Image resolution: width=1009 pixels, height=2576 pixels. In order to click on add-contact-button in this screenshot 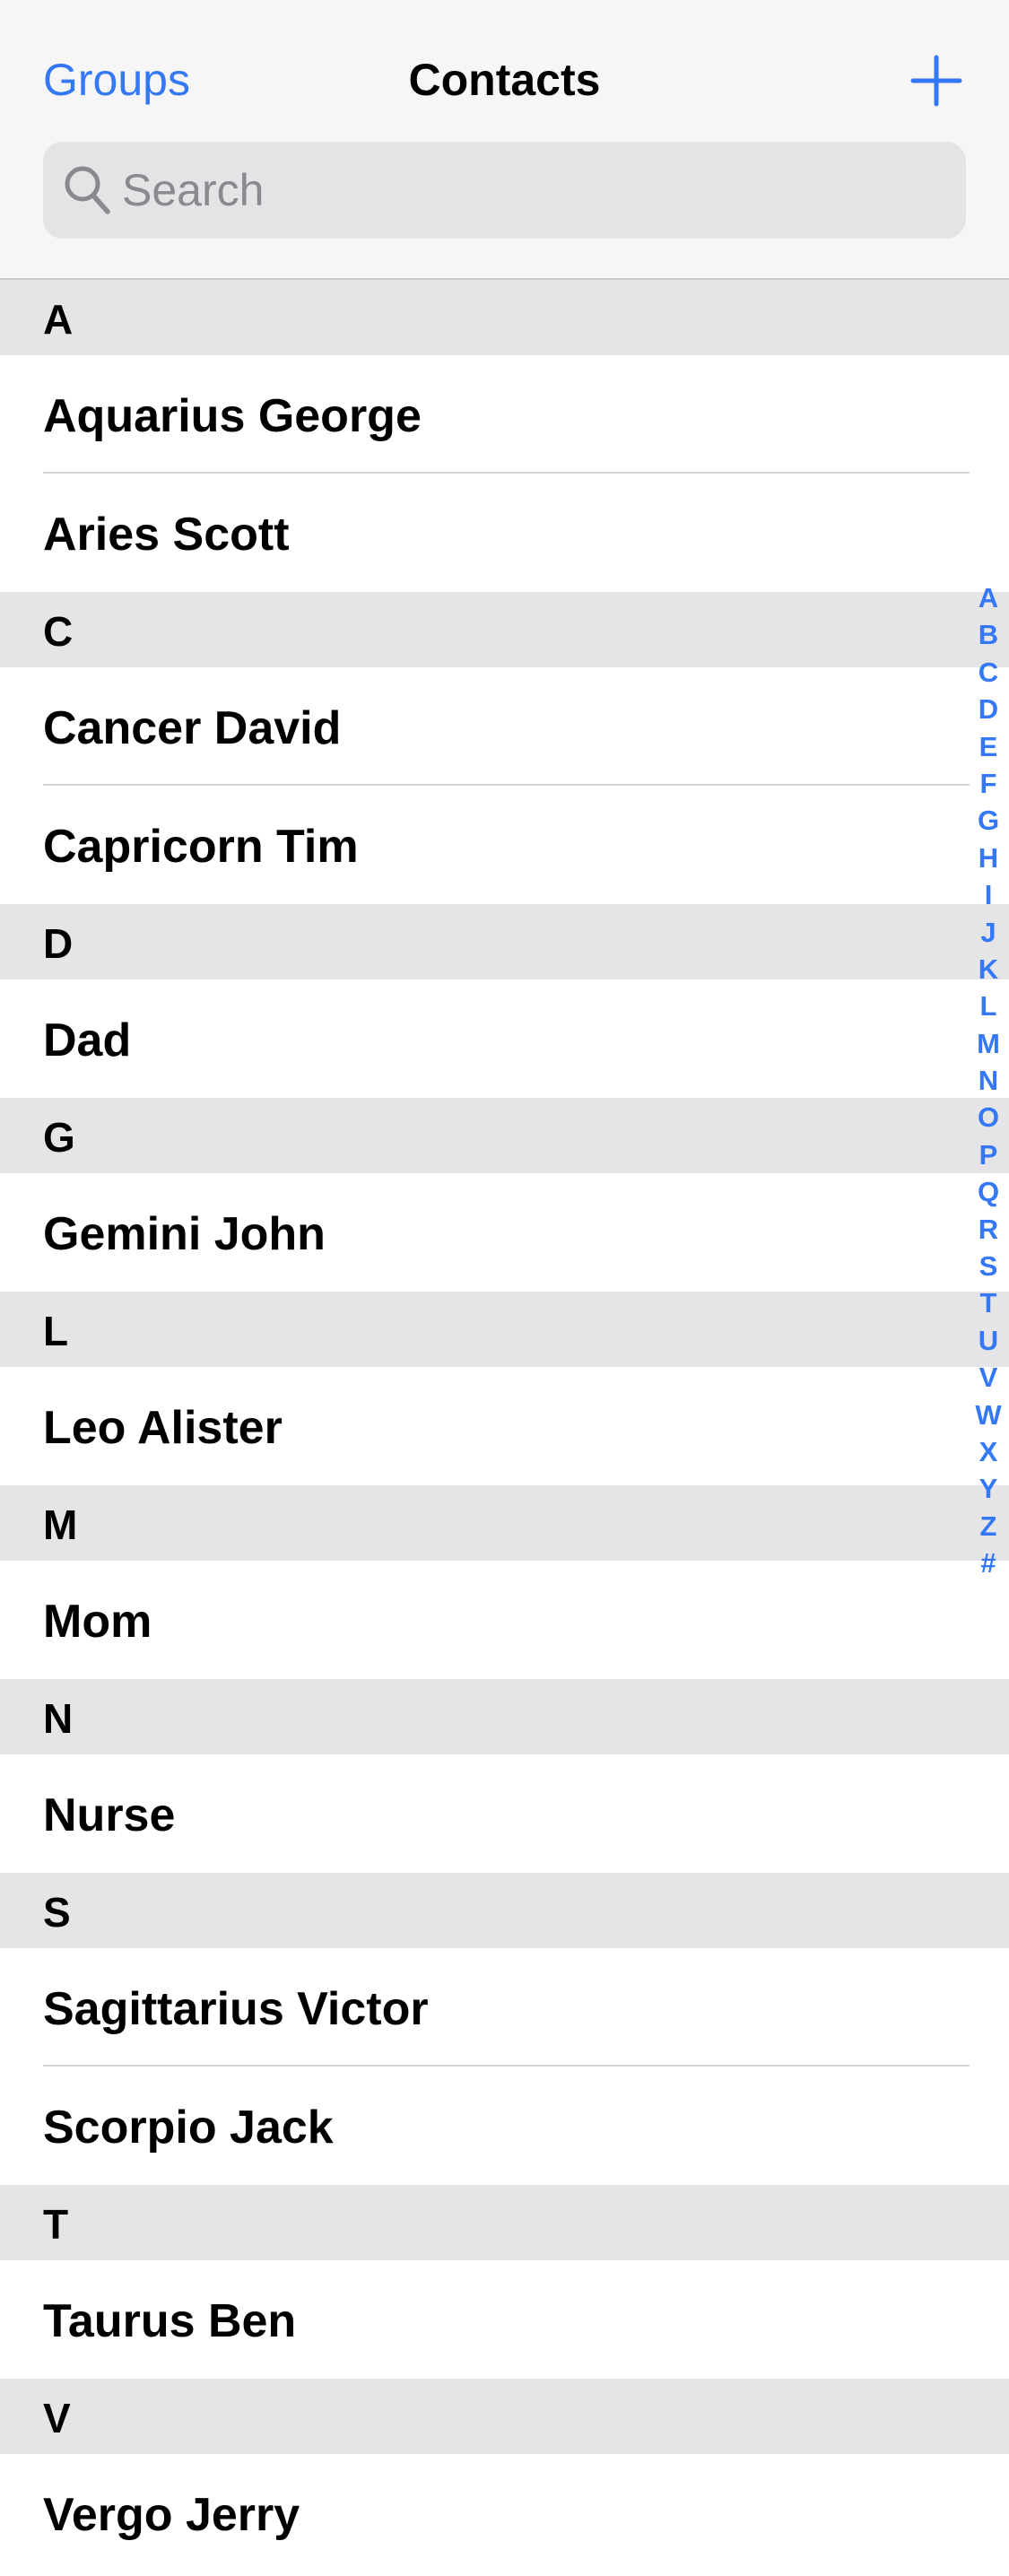, I will do `click(936, 80)`.